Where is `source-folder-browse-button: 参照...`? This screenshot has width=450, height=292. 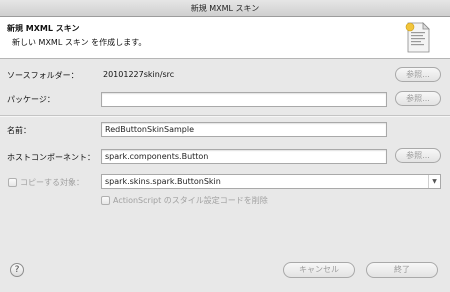 source-folder-browse-button: 参照... is located at coordinates (418, 74).